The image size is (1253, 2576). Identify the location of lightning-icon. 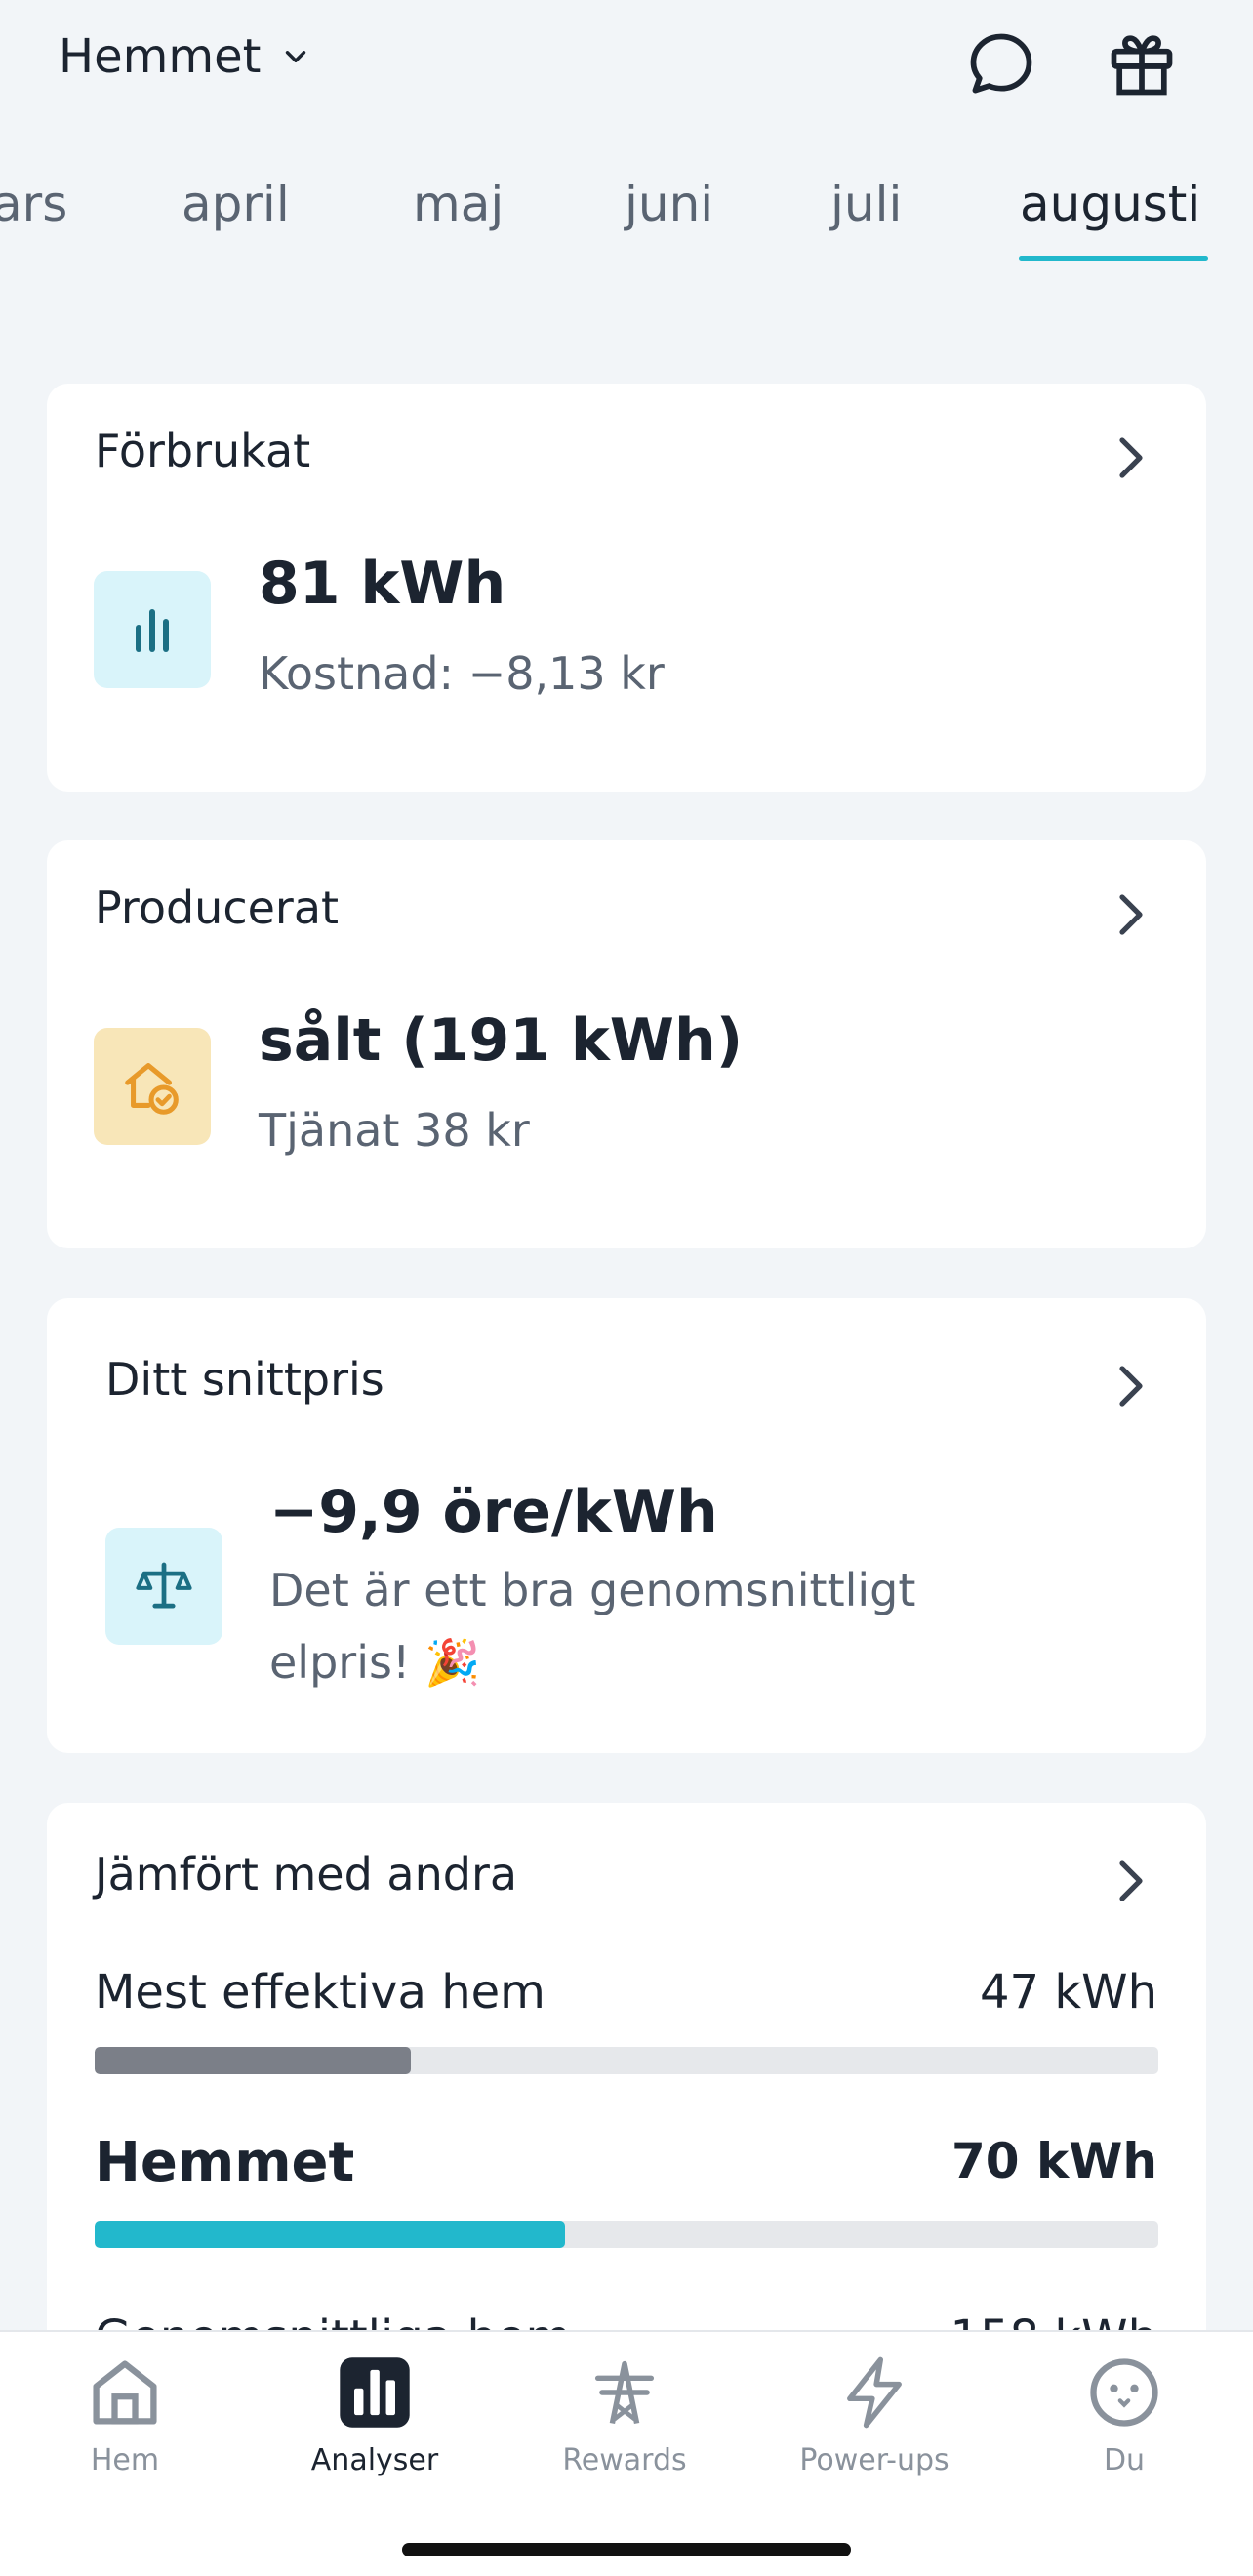
(874, 2392).